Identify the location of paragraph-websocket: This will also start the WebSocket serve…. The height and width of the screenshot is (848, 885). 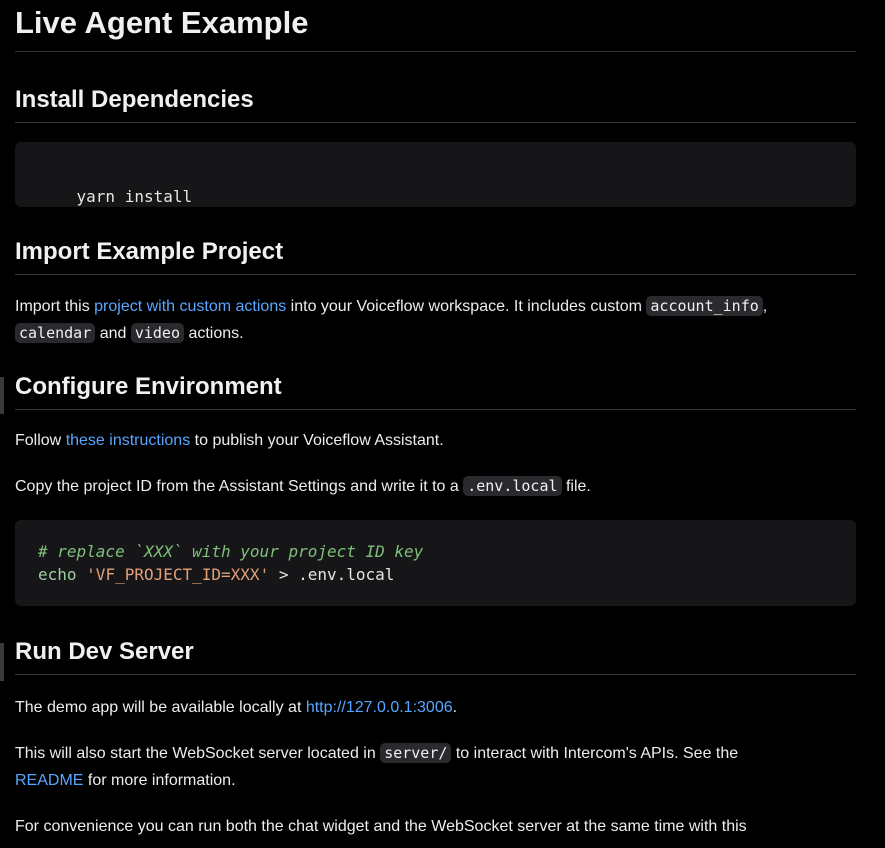
(377, 766).